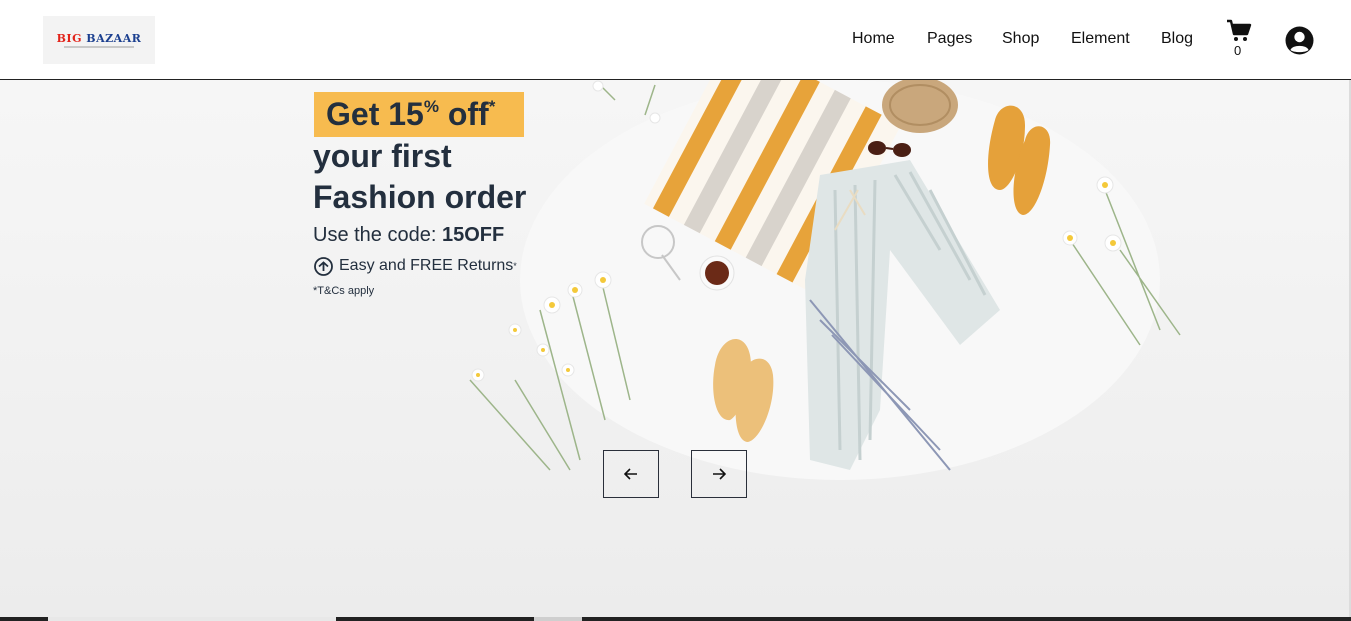 The height and width of the screenshot is (621, 1351). I want to click on cart-button: 0, so click(1239, 39).